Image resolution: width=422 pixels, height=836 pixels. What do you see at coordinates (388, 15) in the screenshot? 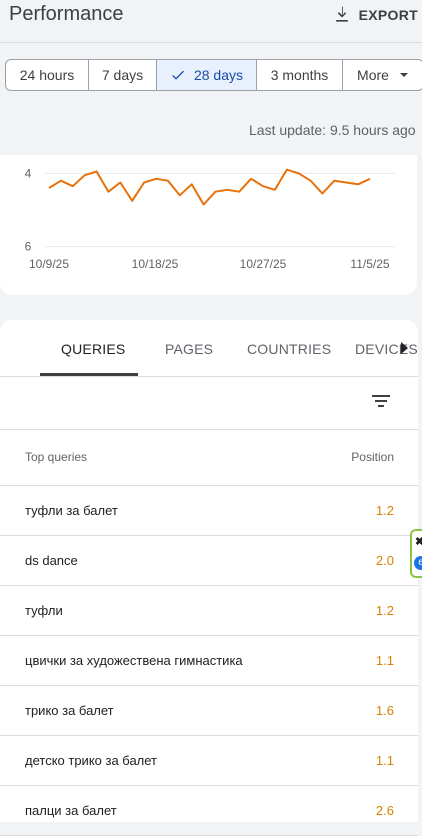
I see `export-label: EXPORT` at bounding box center [388, 15].